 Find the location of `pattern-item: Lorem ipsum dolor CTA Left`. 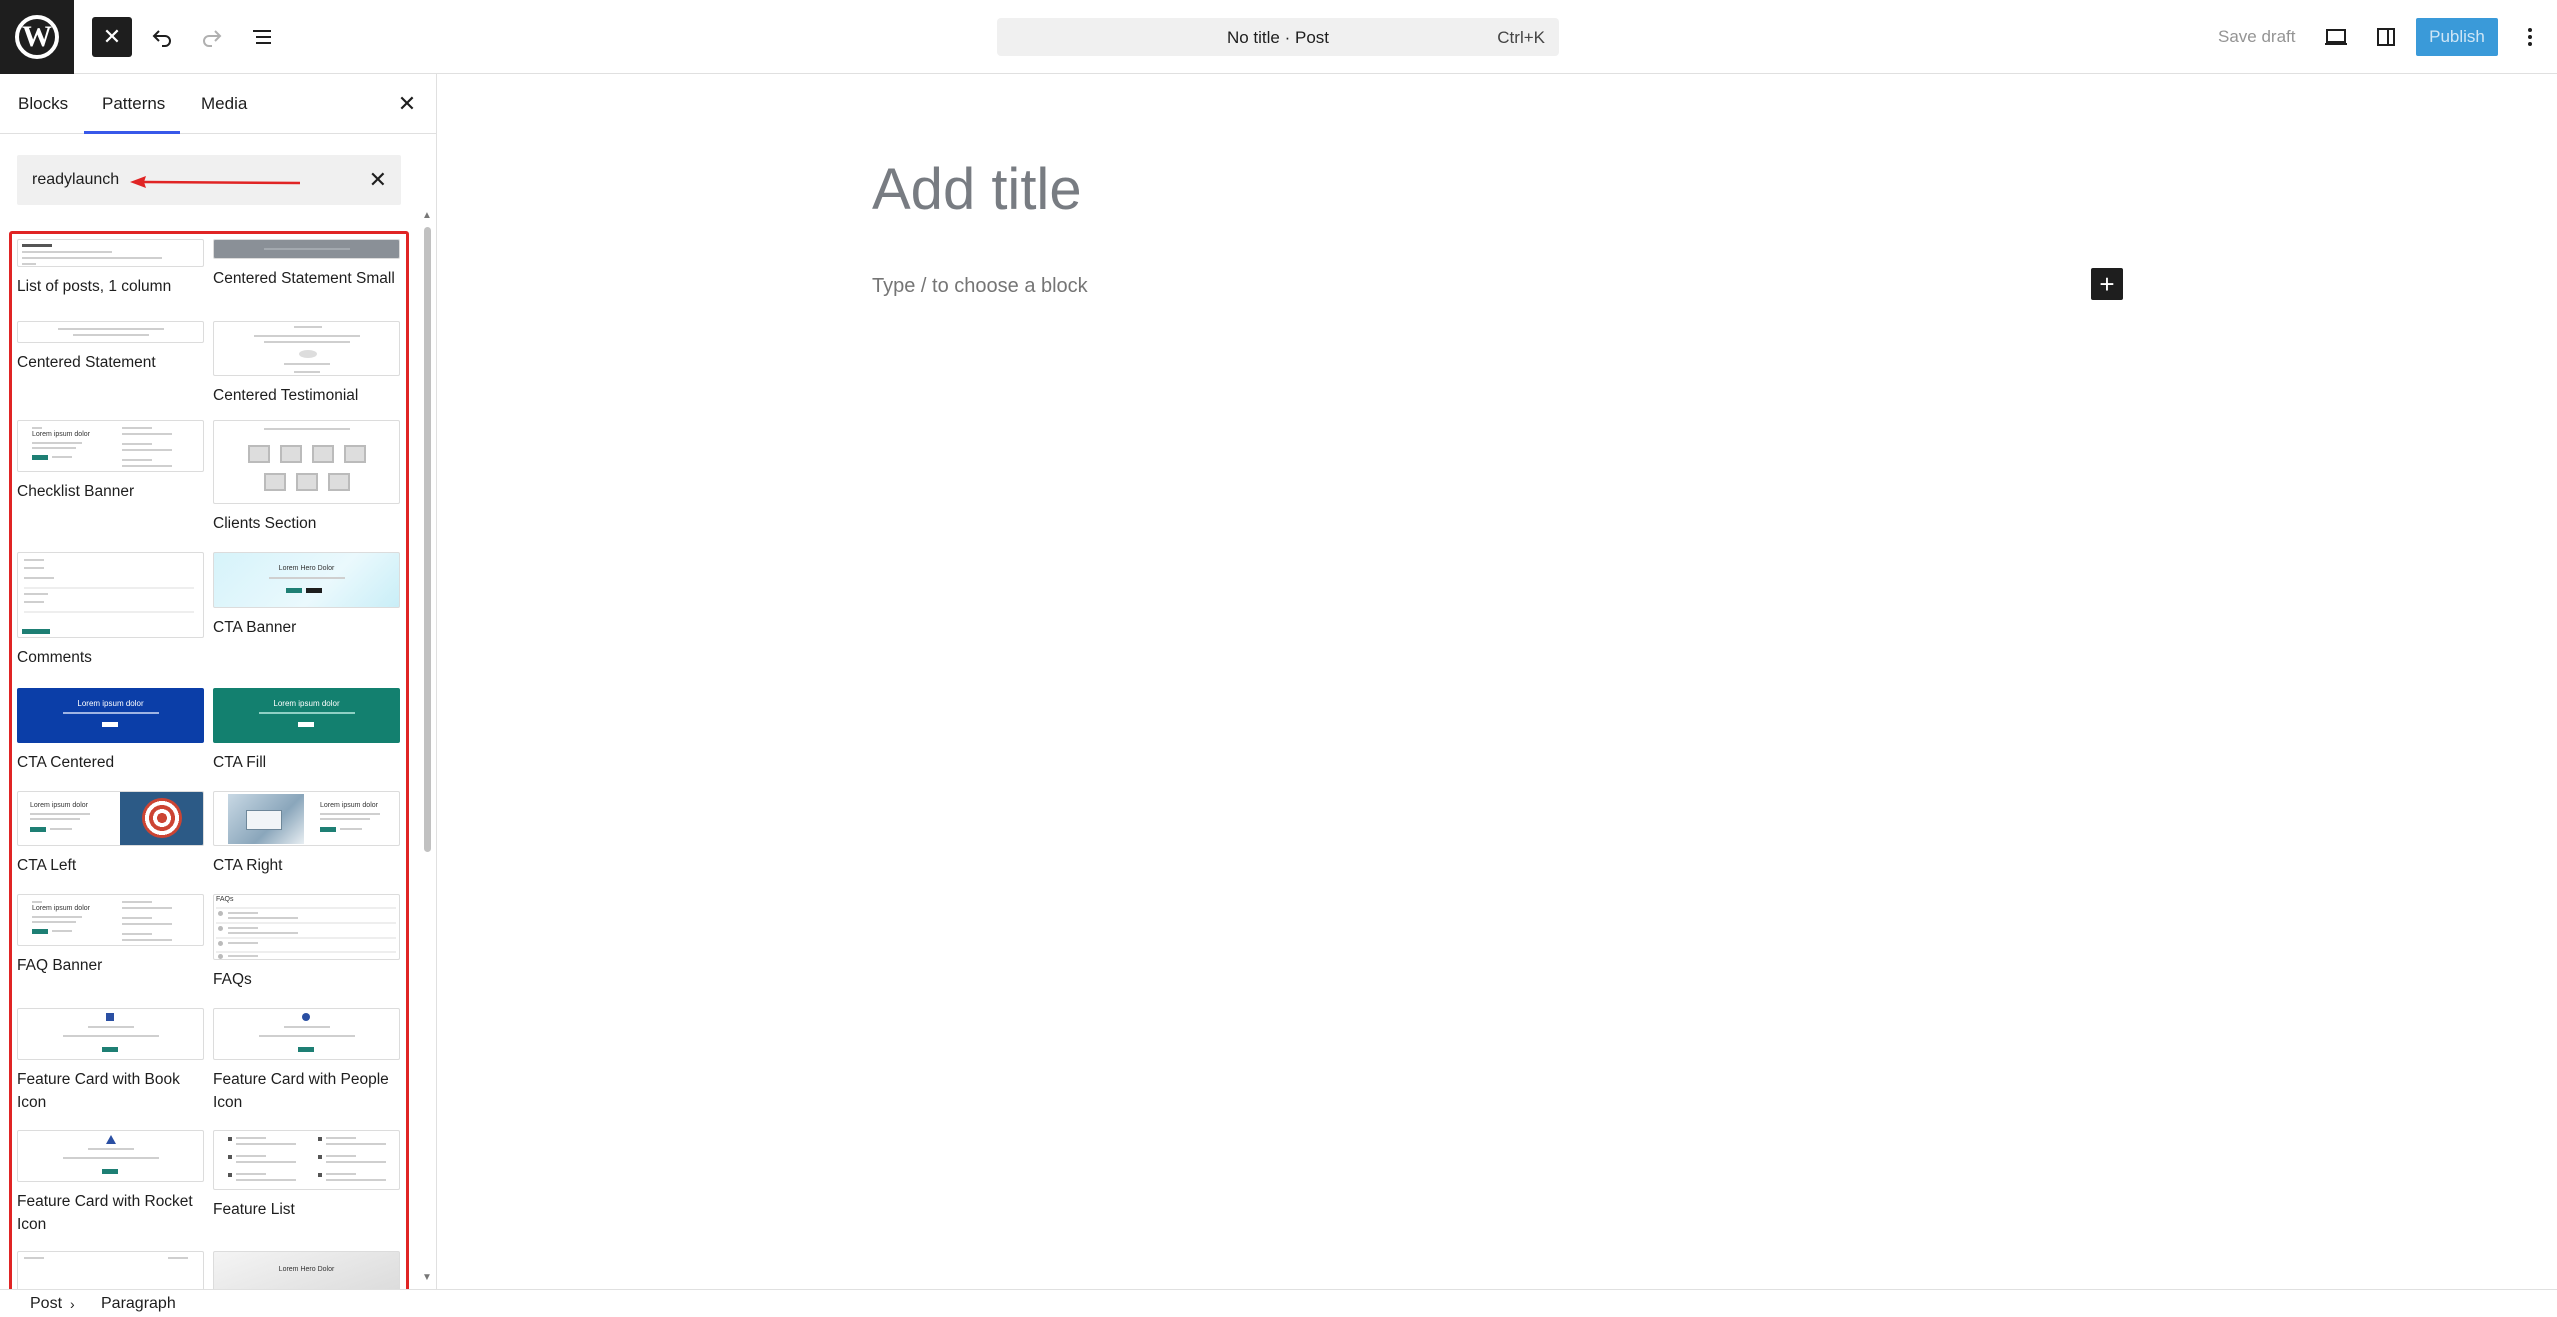

pattern-item: Lorem ipsum dolor CTA Left is located at coordinates (110, 834).